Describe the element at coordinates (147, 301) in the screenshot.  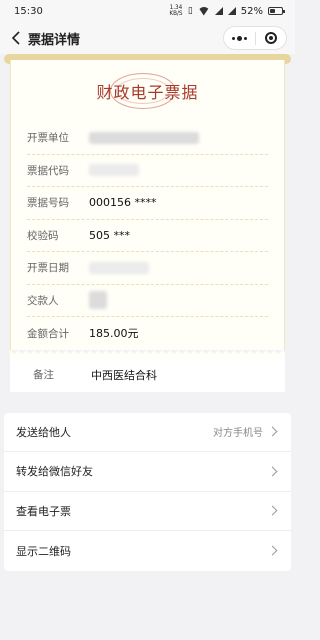
I see `field-payer: 交款人` at that location.